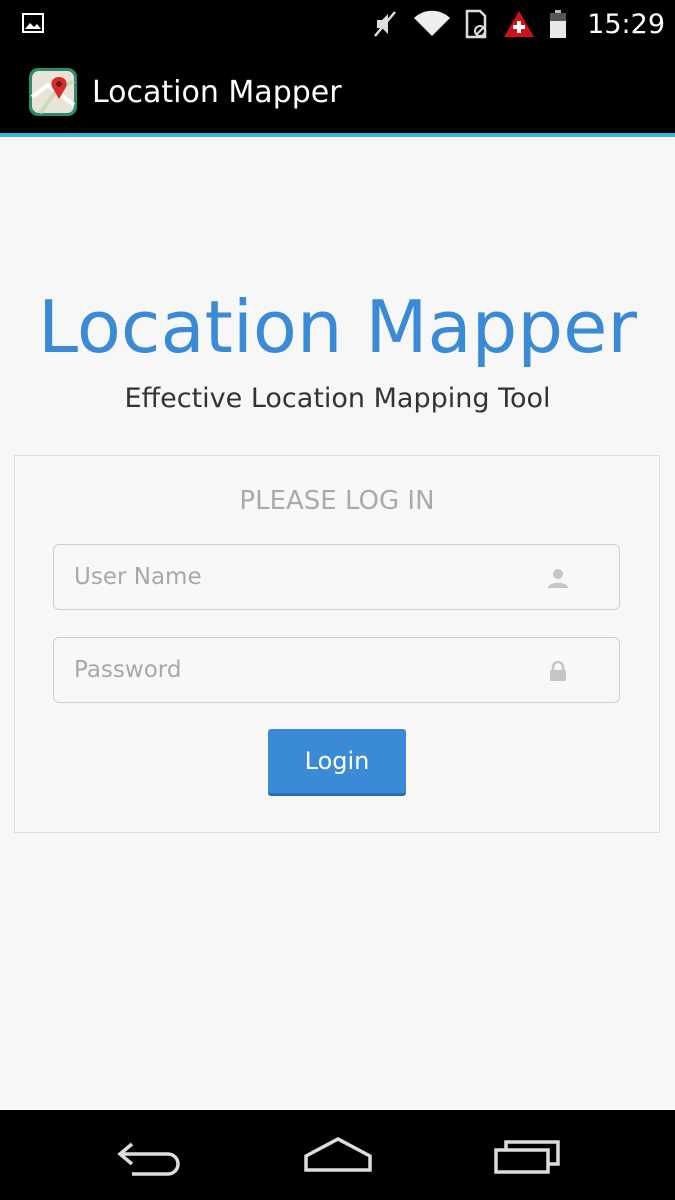 This screenshot has height=1200, width=675. I want to click on alert-icon, so click(519, 24).